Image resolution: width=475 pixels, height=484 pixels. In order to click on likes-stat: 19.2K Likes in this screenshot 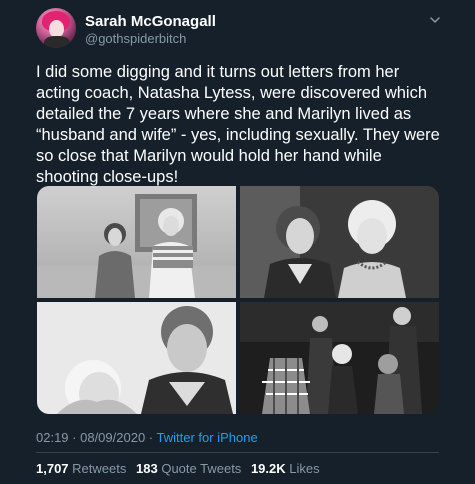, I will do `click(285, 468)`.